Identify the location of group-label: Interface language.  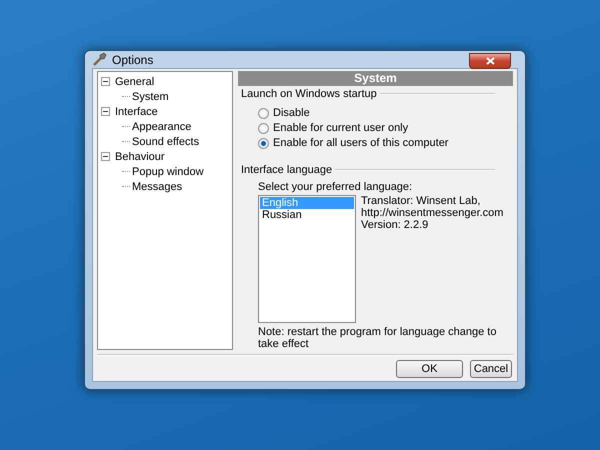
(286, 170).